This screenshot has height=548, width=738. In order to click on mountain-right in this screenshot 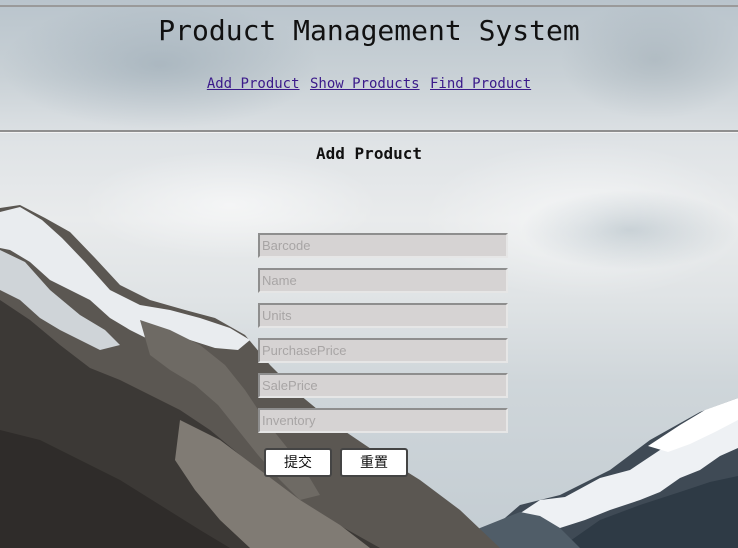, I will do `click(604, 473)`.